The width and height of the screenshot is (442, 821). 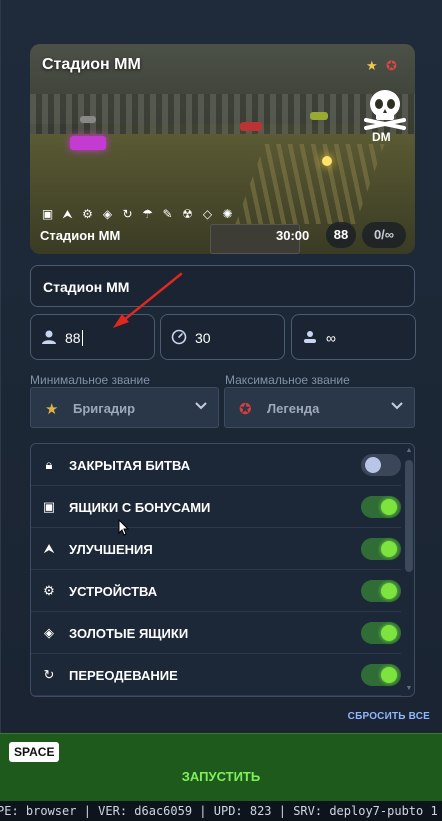 What do you see at coordinates (147, 214) in the screenshot?
I see `parachute-icon: ☂` at bounding box center [147, 214].